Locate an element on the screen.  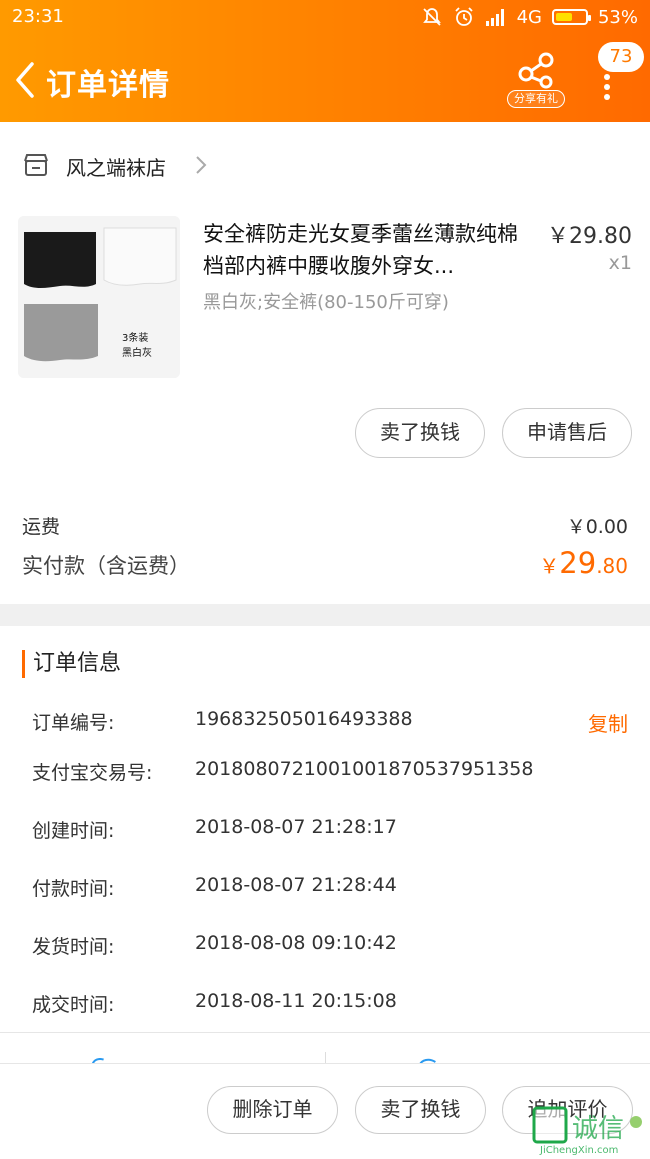
product-image: 3条装 黑白灰 is located at coordinates (99, 297).